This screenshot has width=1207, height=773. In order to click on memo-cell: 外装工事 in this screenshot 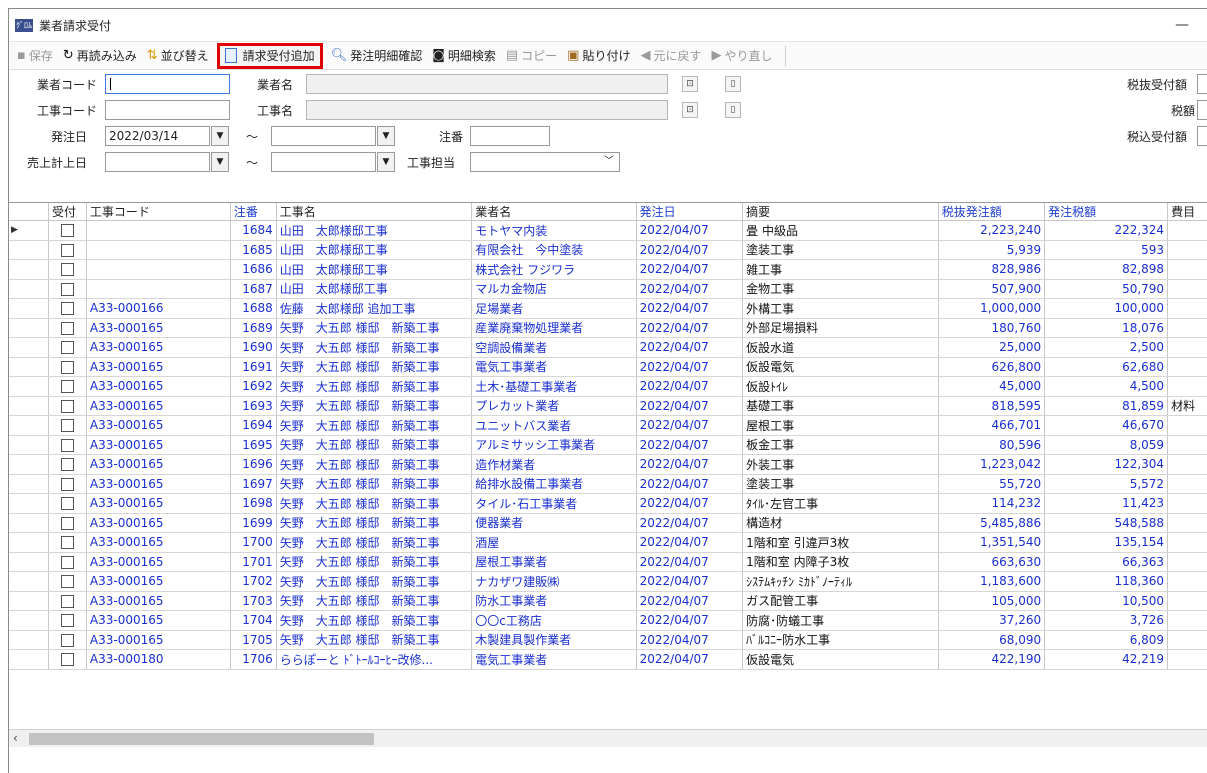, I will do `click(840, 464)`.